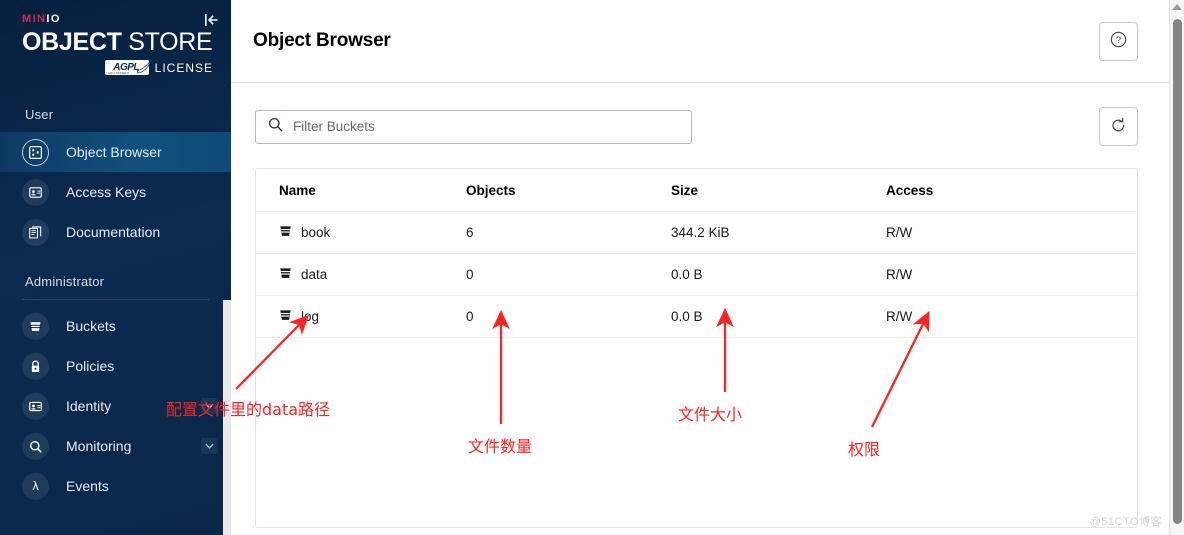 This screenshot has height=535, width=1184. What do you see at coordinates (778, 232) in the screenshot?
I see `cell-size: 344.2 KiB` at bounding box center [778, 232].